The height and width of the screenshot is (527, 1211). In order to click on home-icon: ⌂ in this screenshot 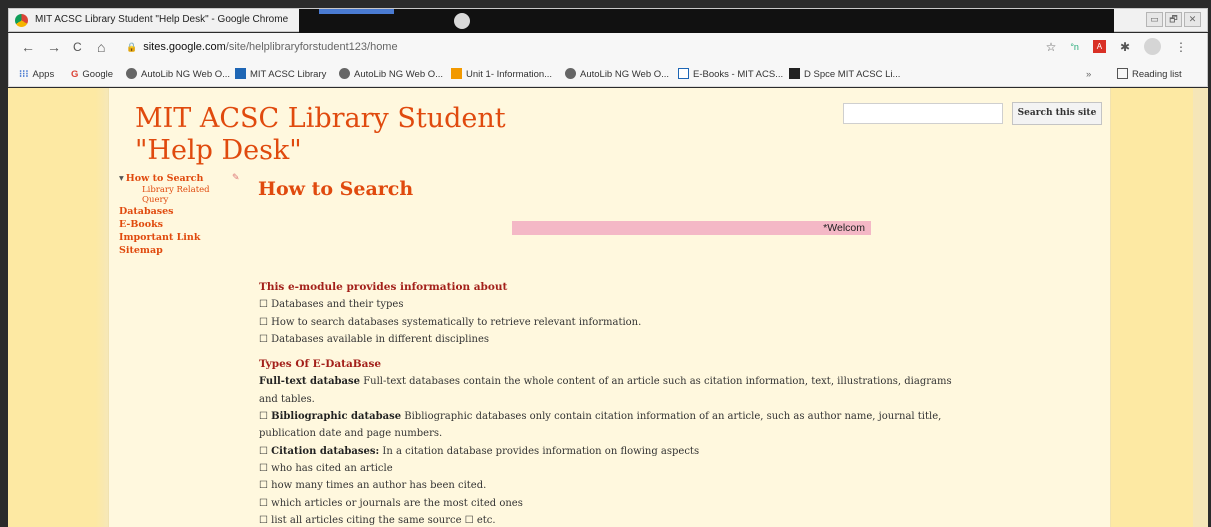, I will do `click(101, 47)`.